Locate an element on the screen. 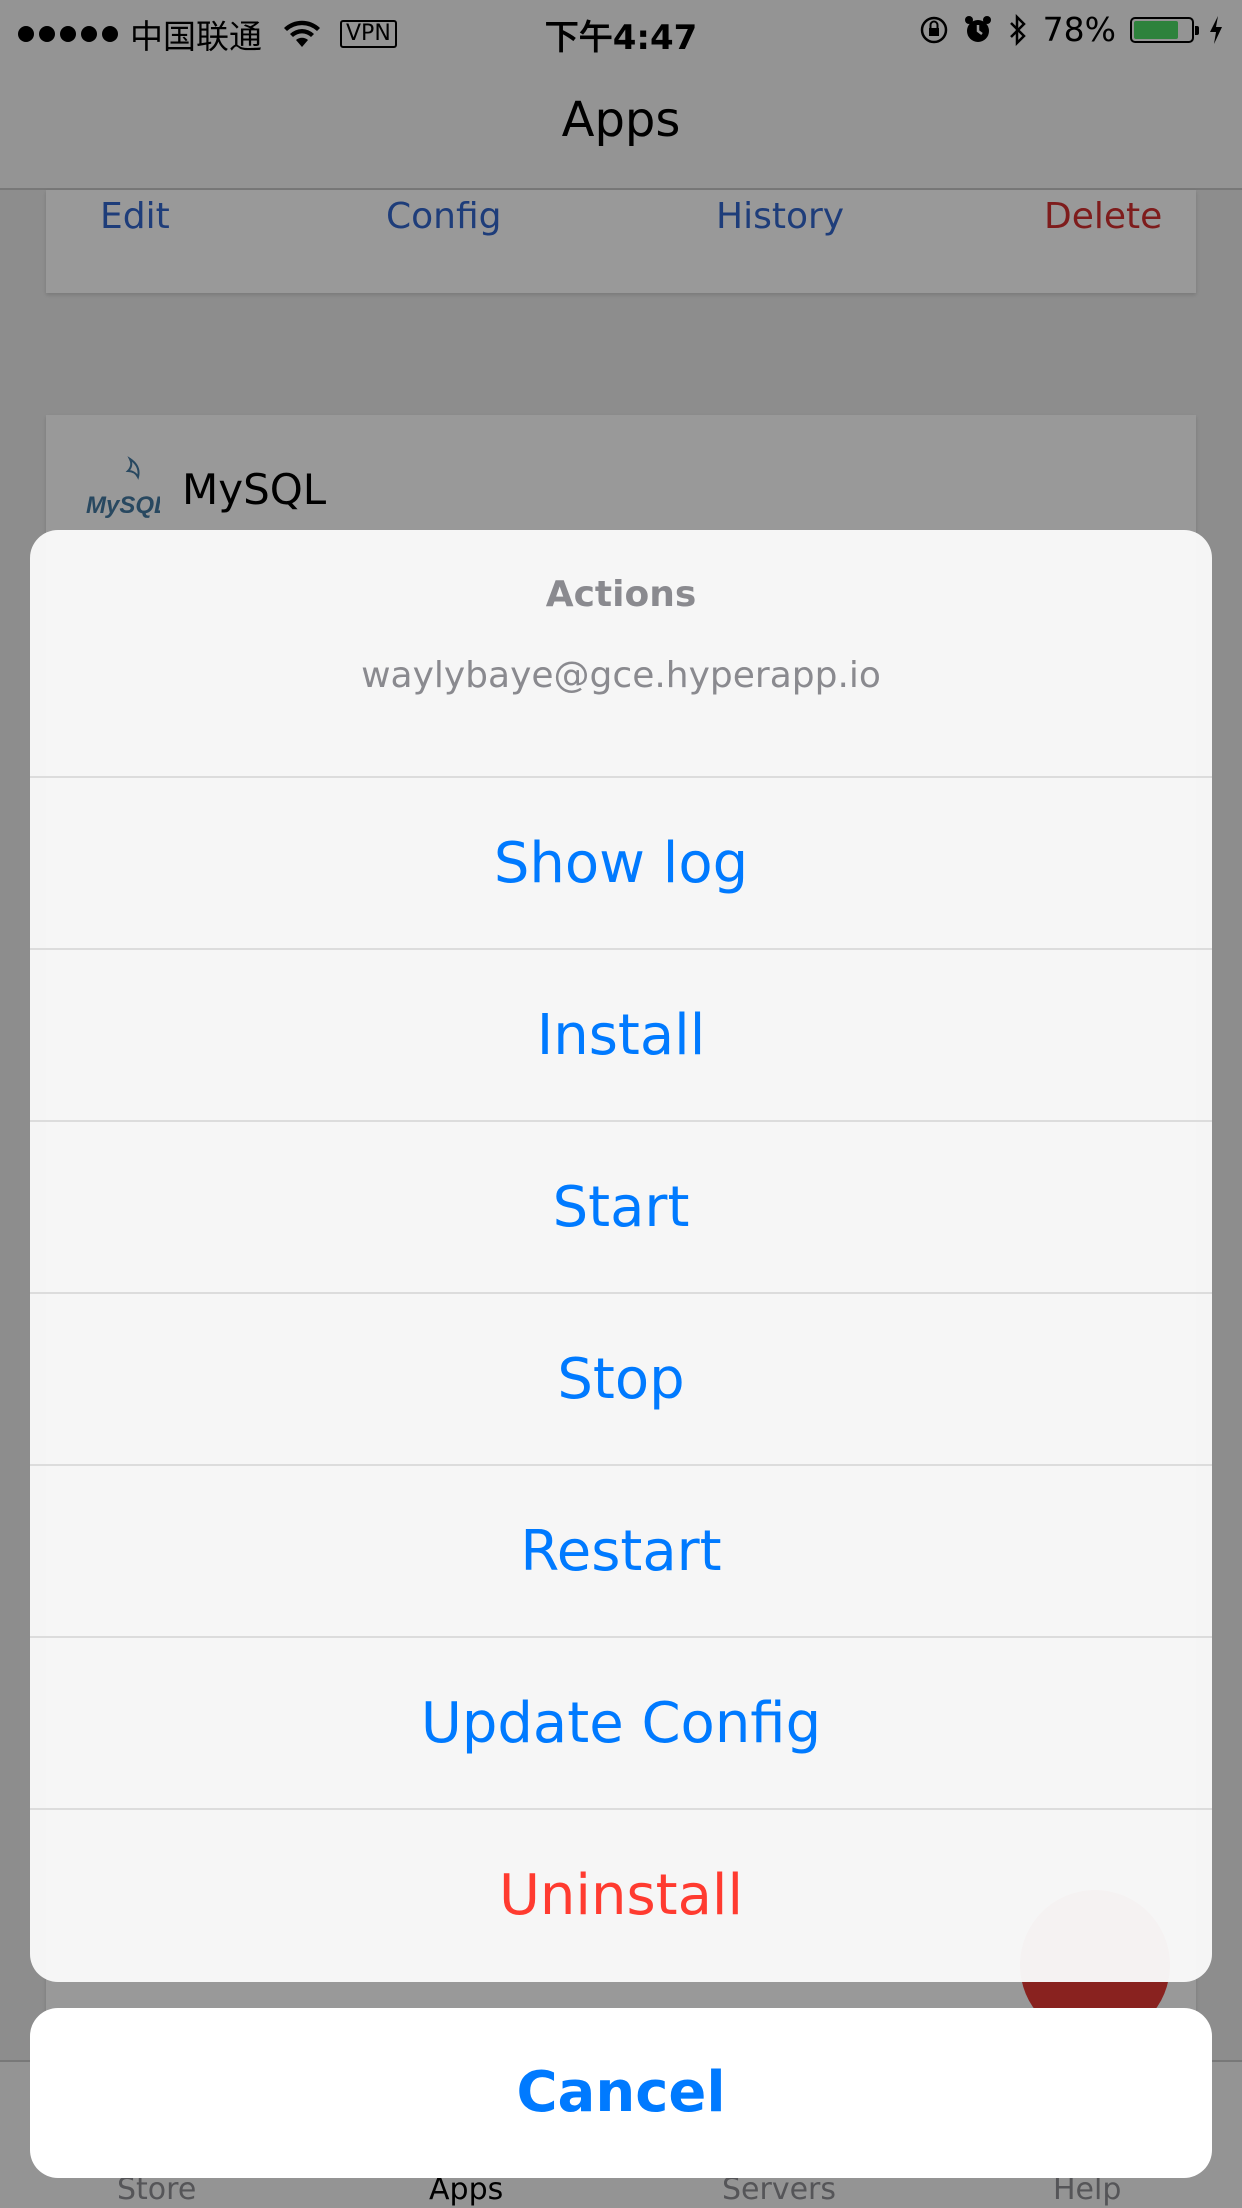 This screenshot has width=1242, height=2208. install-button: Install is located at coordinates (621, 1036).